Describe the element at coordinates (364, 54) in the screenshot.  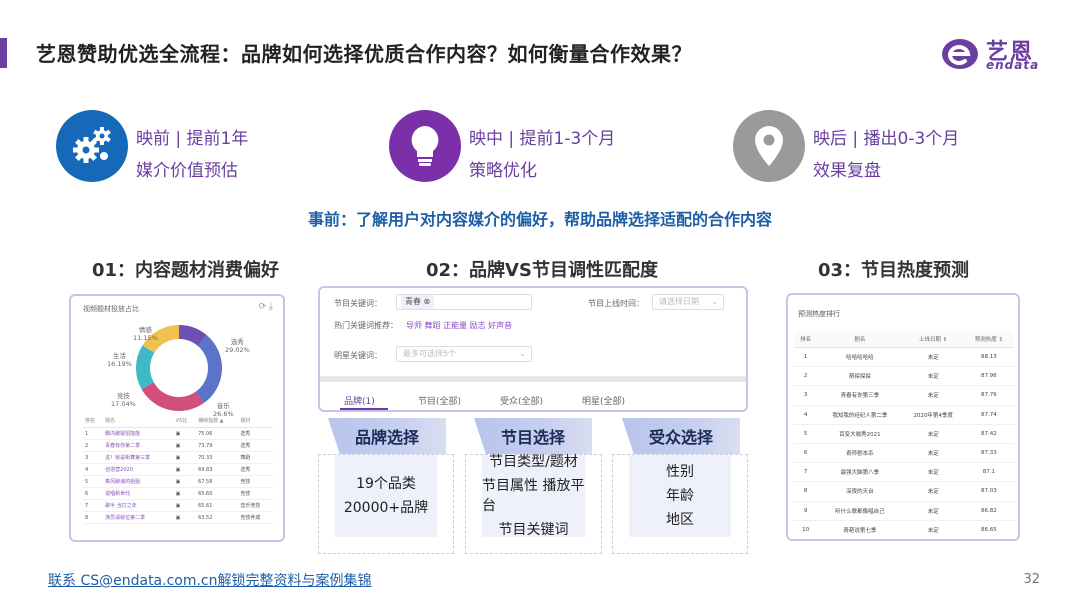
I see `page-title: 艺恩赞助优选全流程：品牌如何选择优质合作内容？如何衡量合作效果？` at that location.